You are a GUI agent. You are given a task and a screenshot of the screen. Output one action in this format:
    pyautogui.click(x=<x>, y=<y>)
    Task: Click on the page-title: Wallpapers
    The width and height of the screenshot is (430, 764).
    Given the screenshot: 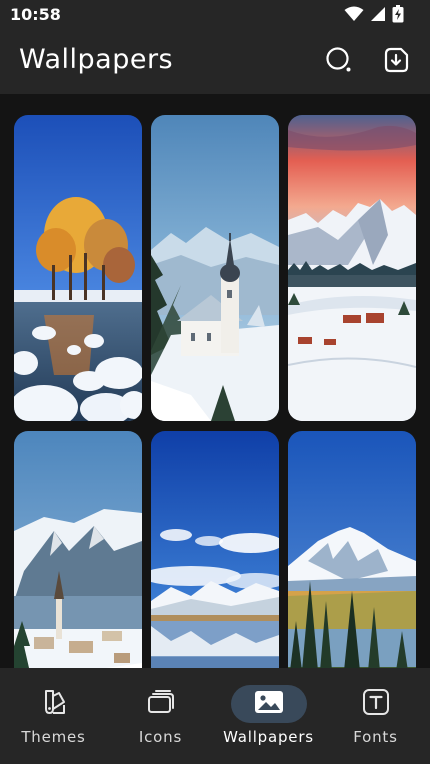 What is the action you would take?
    pyautogui.click(x=96, y=59)
    